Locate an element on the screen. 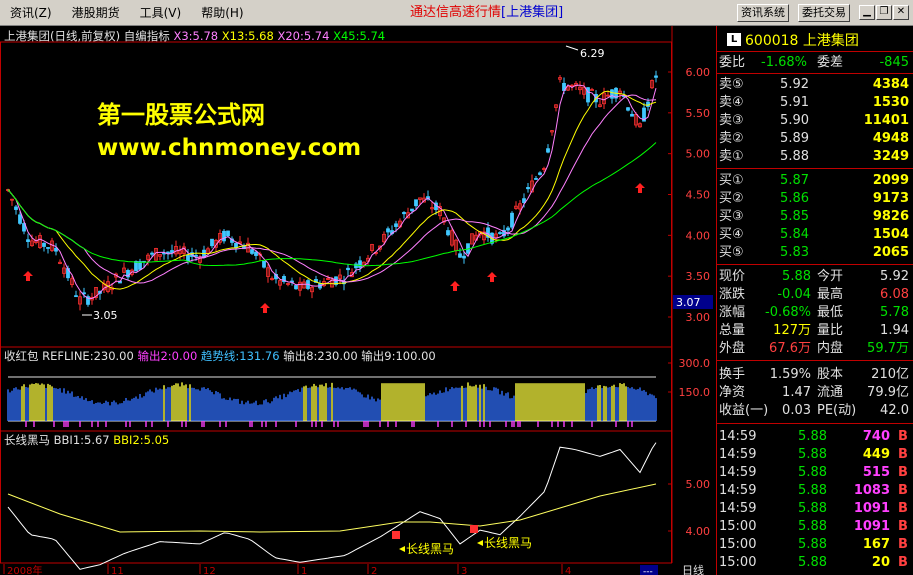  buy-label: 买② is located at coordinates (731, 198).